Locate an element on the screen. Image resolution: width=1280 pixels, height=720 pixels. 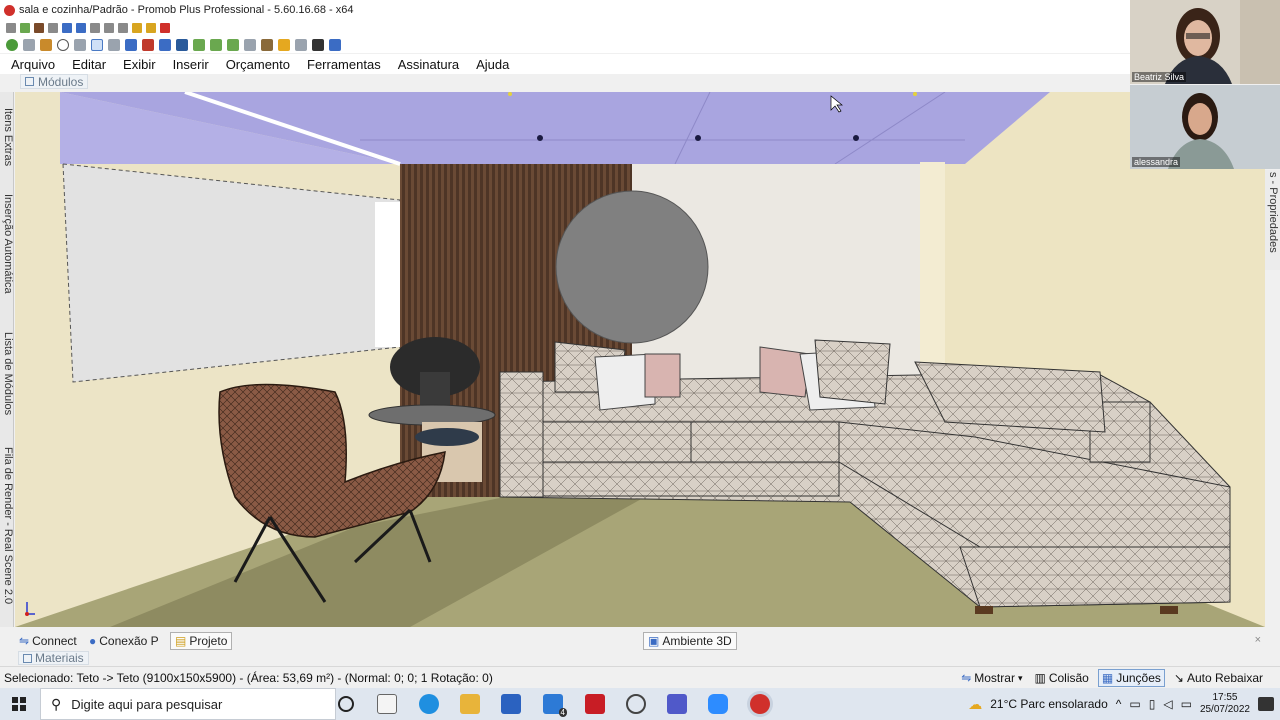
mail-icon: 4 is located at coordinates (555, 705).